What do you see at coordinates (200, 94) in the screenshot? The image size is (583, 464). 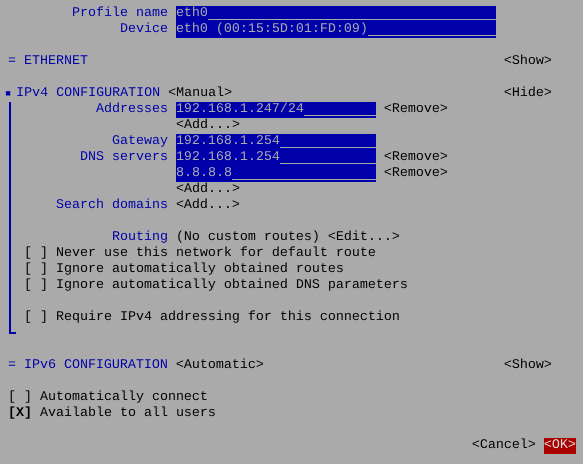 I see `mode-button: <Manual>` at bounding box center [200, 94].